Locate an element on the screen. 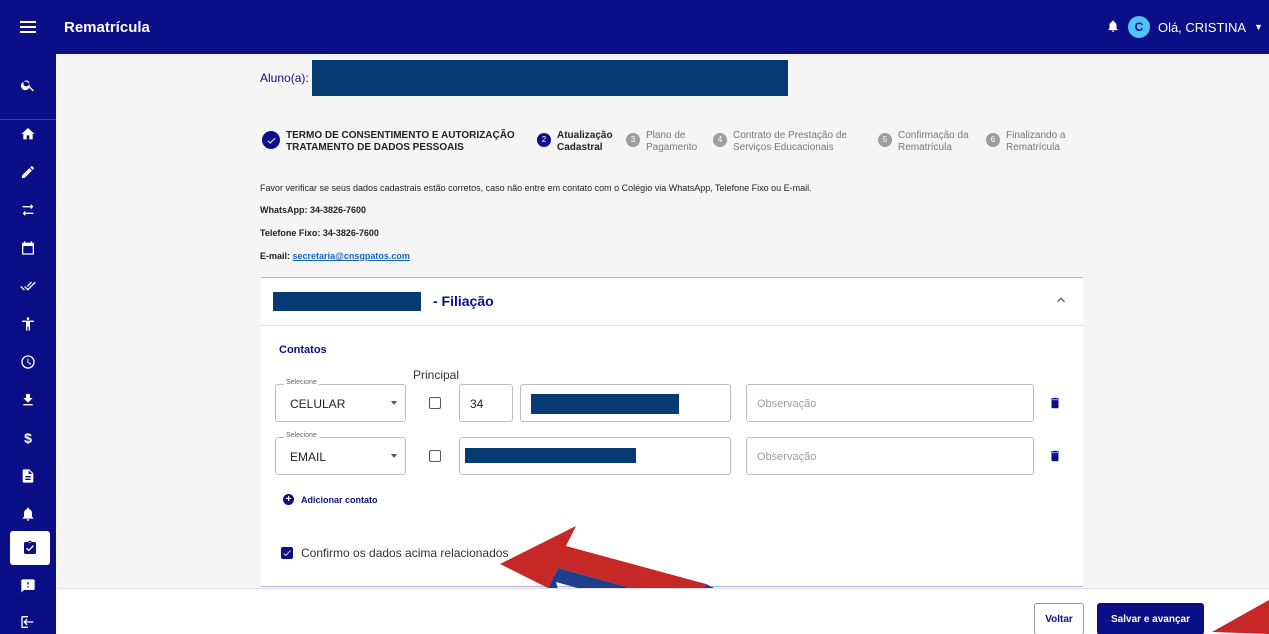 This screenshot has width=1269, height=634. step-number: 2 is located at coordinates (544, 140).